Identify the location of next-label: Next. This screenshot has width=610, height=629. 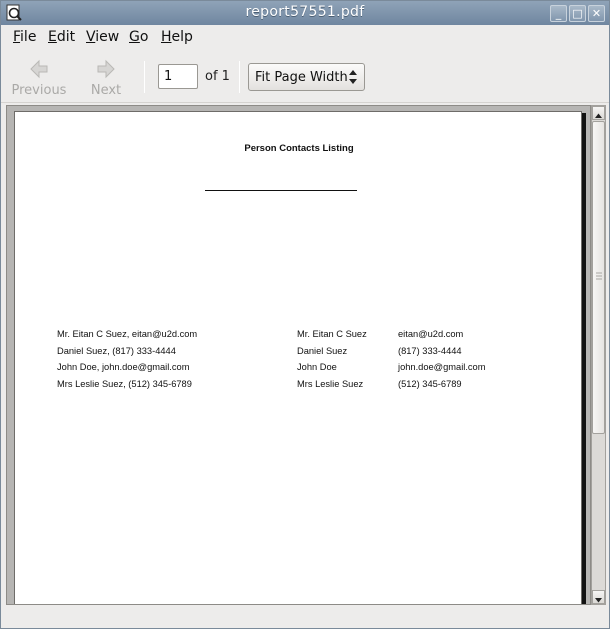
(106, 90).